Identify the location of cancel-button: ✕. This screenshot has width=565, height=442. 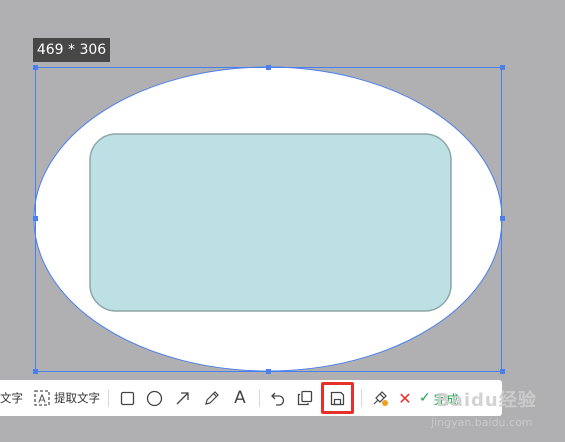
(405, 398).